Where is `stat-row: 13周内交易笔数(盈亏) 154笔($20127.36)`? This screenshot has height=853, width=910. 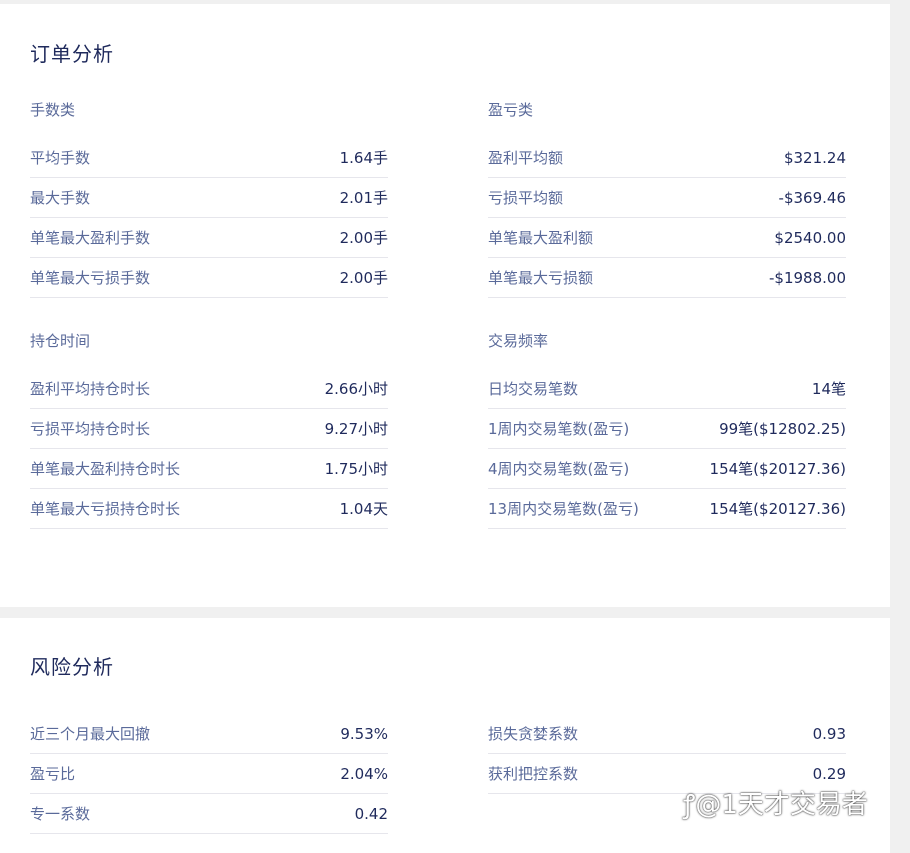 stat-row: 13周内交易笔数(盈亏) 154笔($20127.36) is located at coordinates (667, 509).